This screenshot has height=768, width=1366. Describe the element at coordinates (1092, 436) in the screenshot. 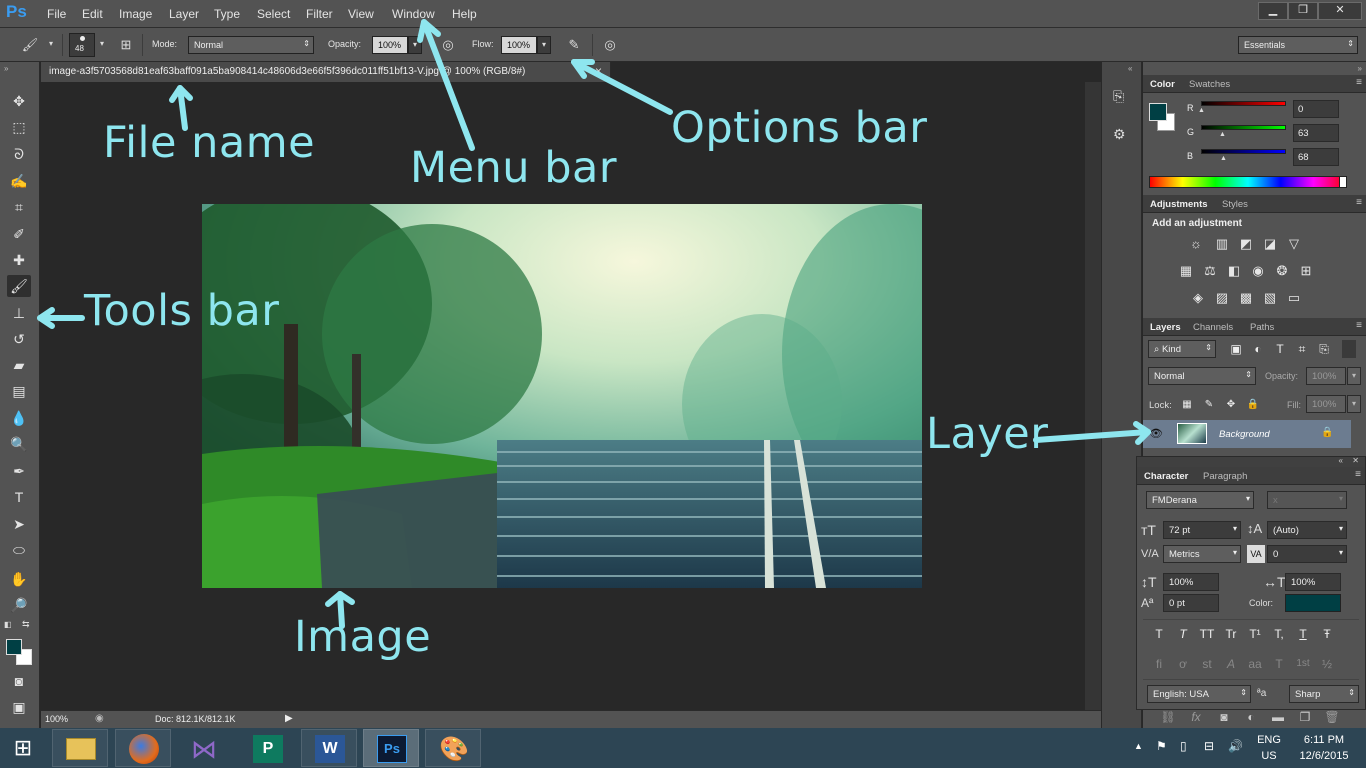

I see `layer-arrow` at that location.